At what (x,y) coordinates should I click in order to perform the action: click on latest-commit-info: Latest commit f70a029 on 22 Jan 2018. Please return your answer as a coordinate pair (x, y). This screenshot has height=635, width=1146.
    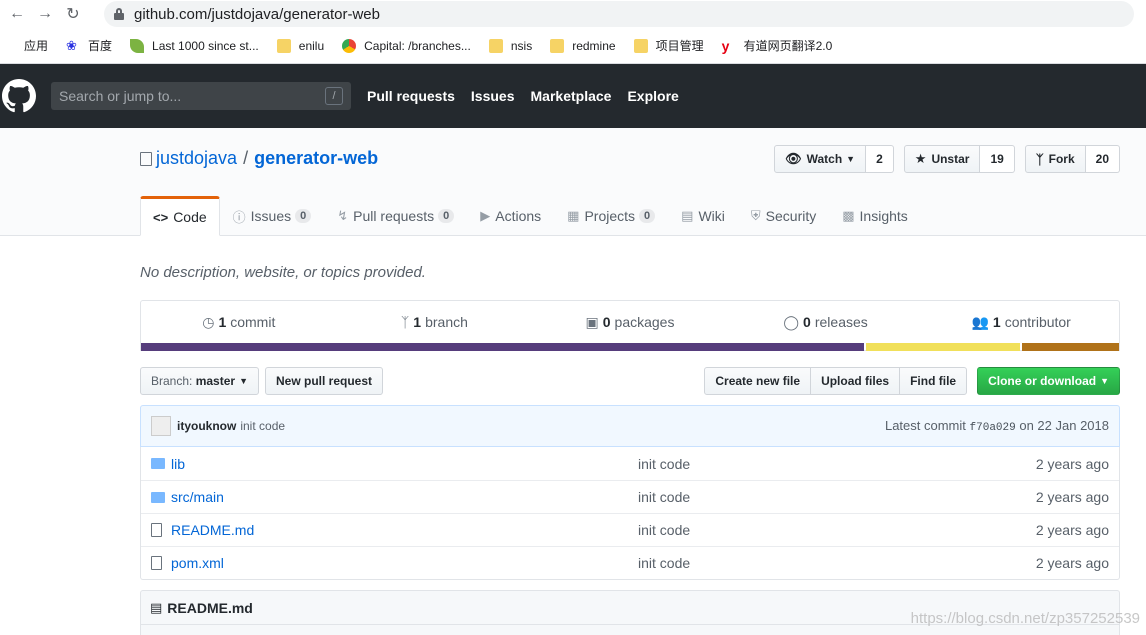
    Looking at the image, I should click on (996, 426).